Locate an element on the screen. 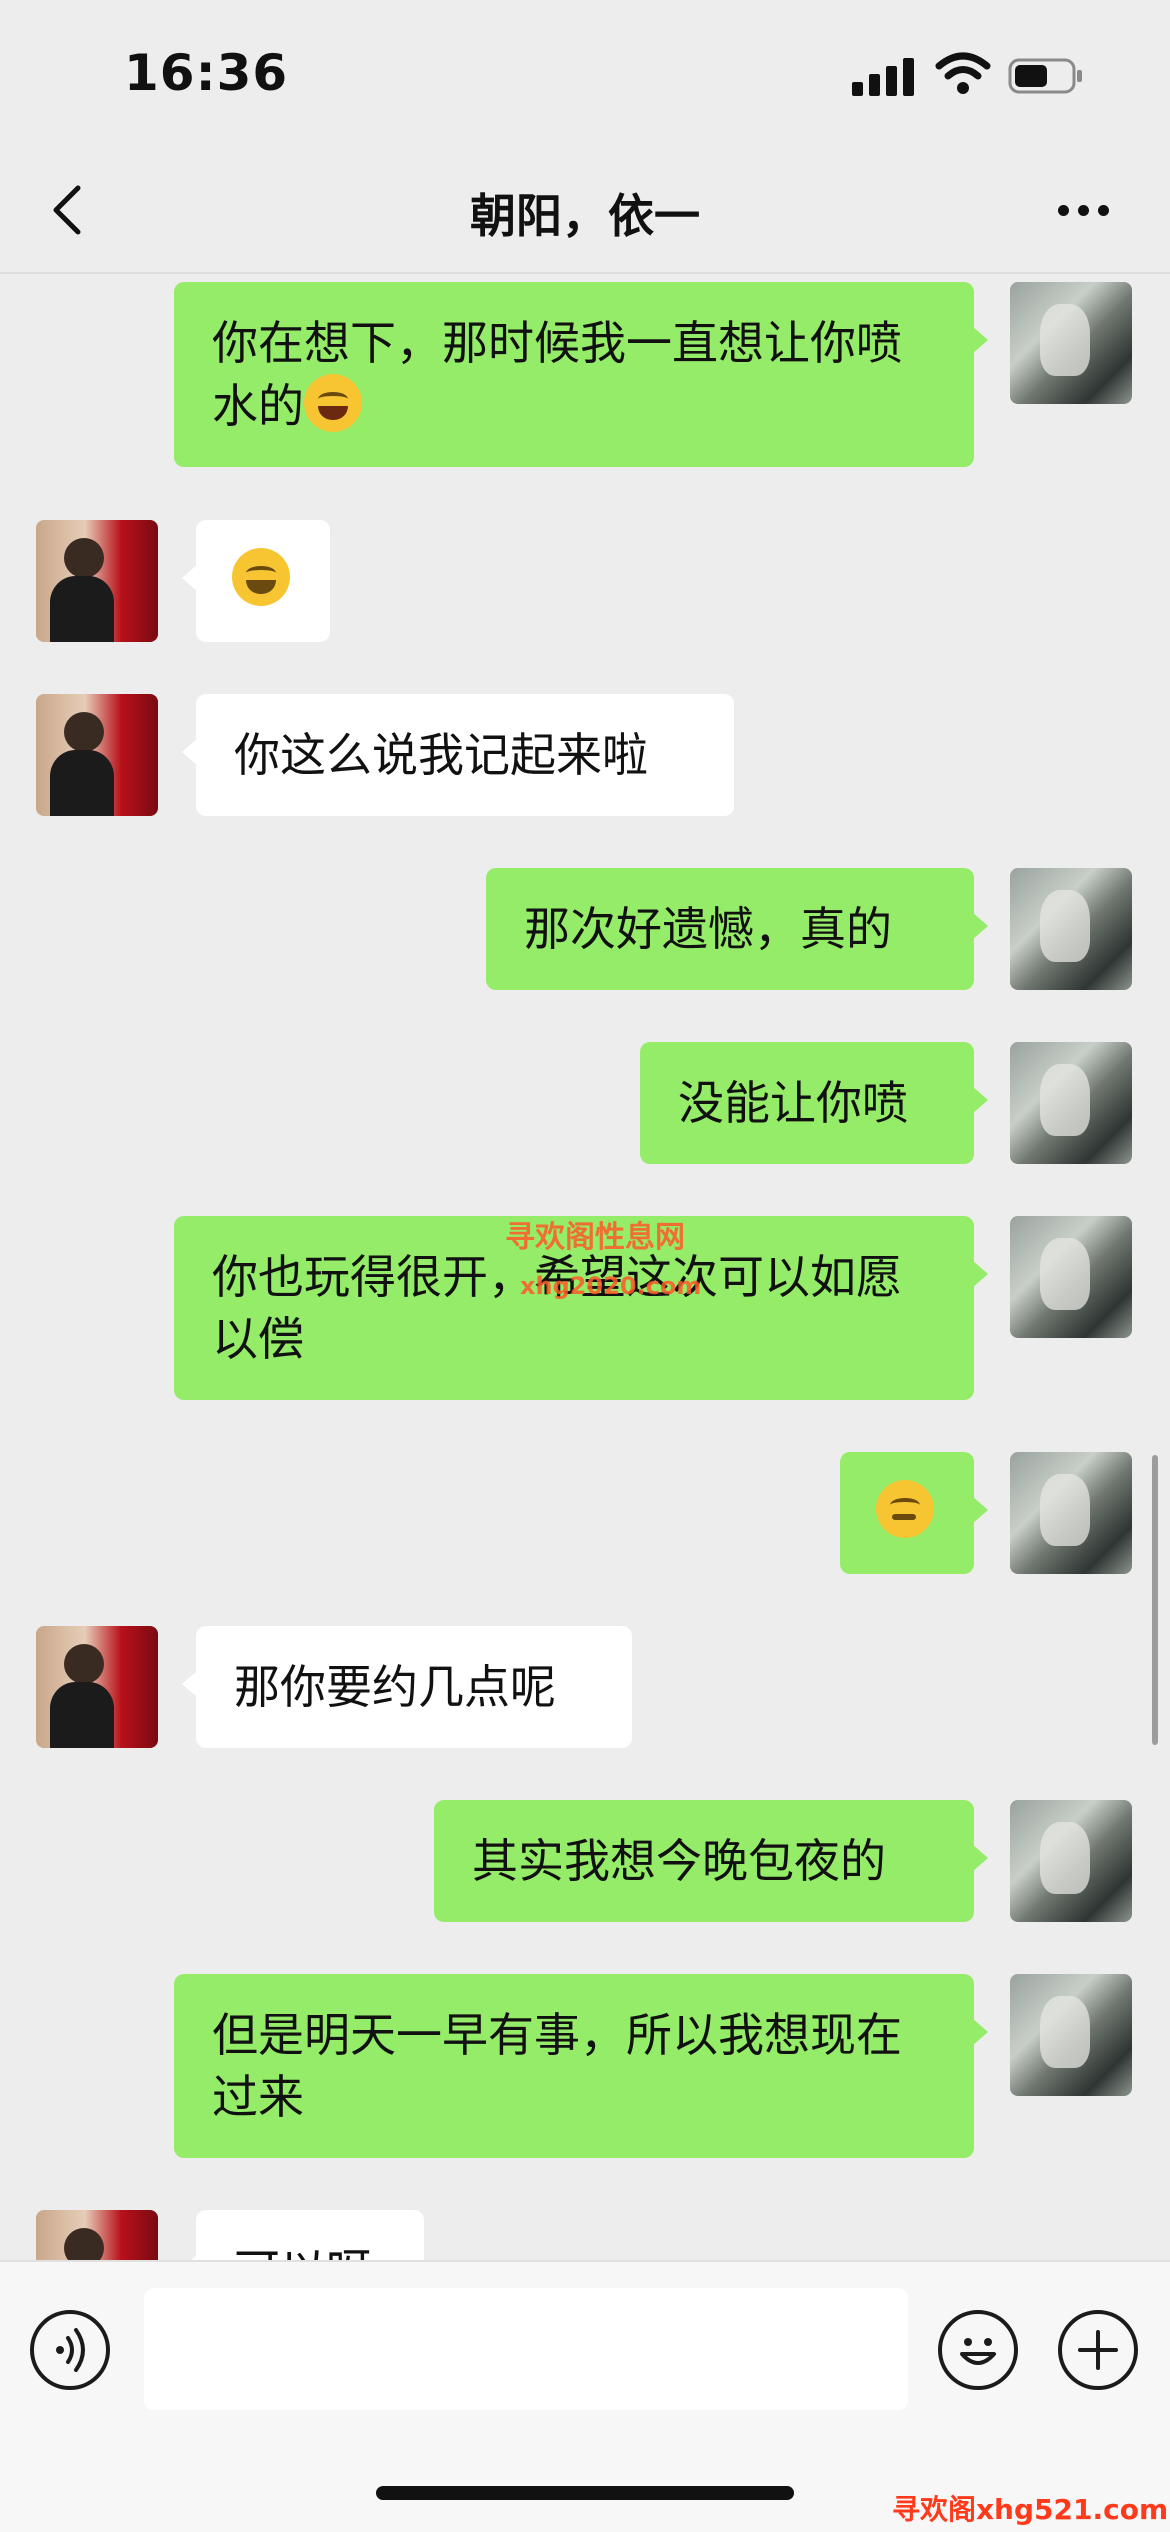 The width and height of the screenshot is (1170, 2532). hand-over-mouth-emoji-icon is located at coordinates (905, 1509).